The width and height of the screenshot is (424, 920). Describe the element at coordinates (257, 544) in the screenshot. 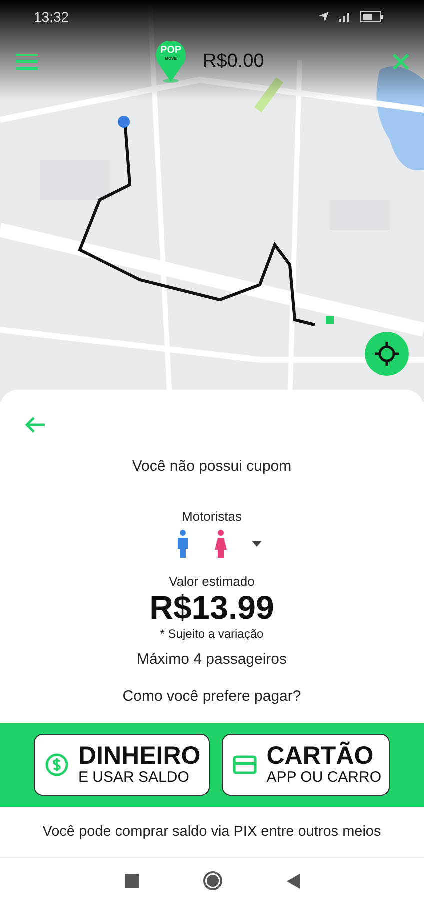

I see `dropdown-caret-icon` at that location.